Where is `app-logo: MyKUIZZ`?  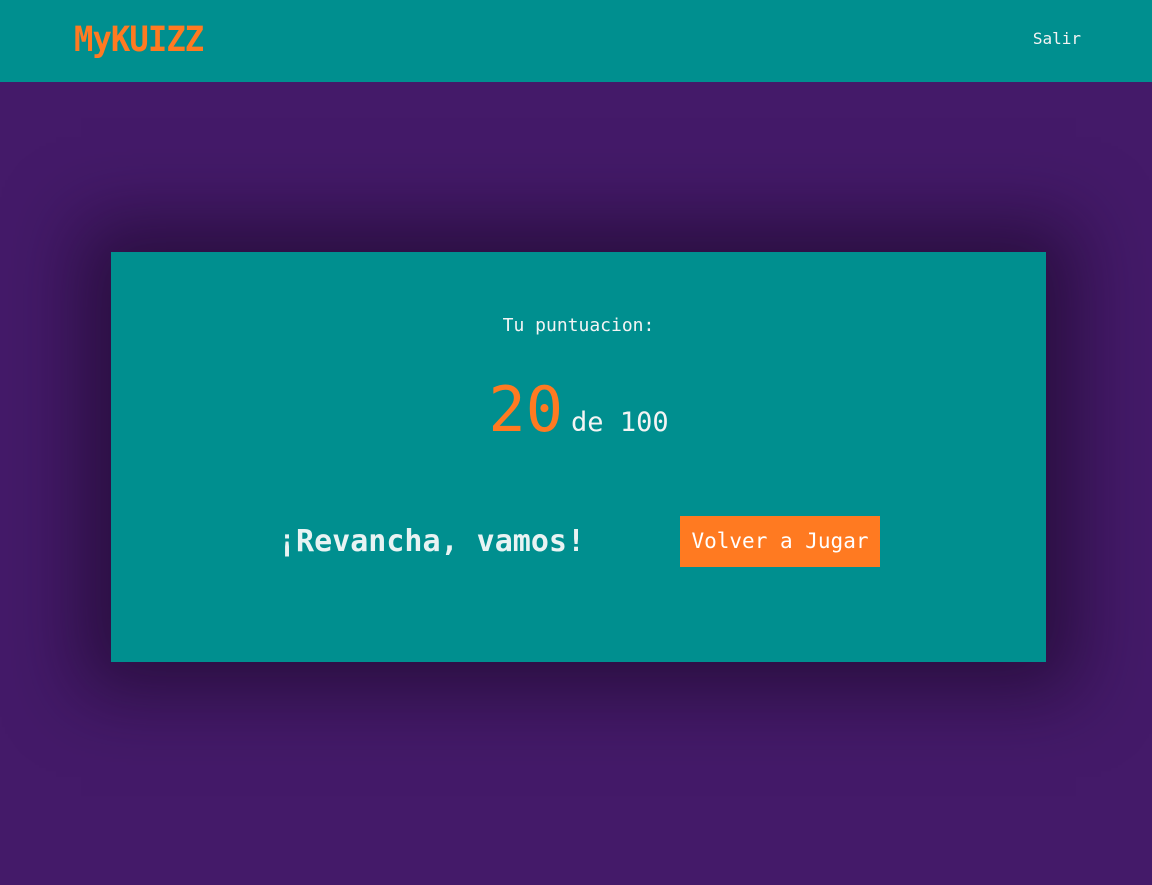
app-logo: MyKUIZZ is located at coordinates (139, 40).